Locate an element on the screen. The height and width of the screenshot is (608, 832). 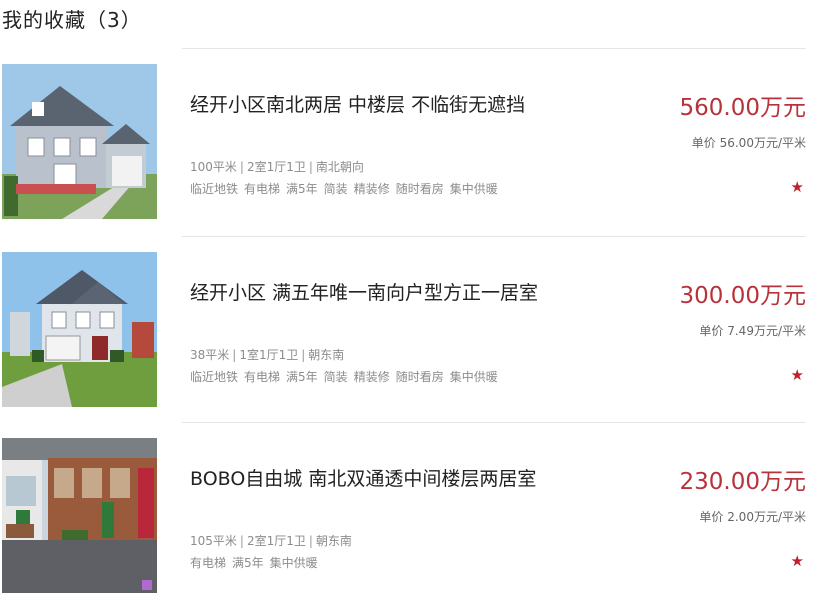
listing-specs: 38平米 | 1室1厅1卫 | 朝东南 is located at coordinates (267, 355).